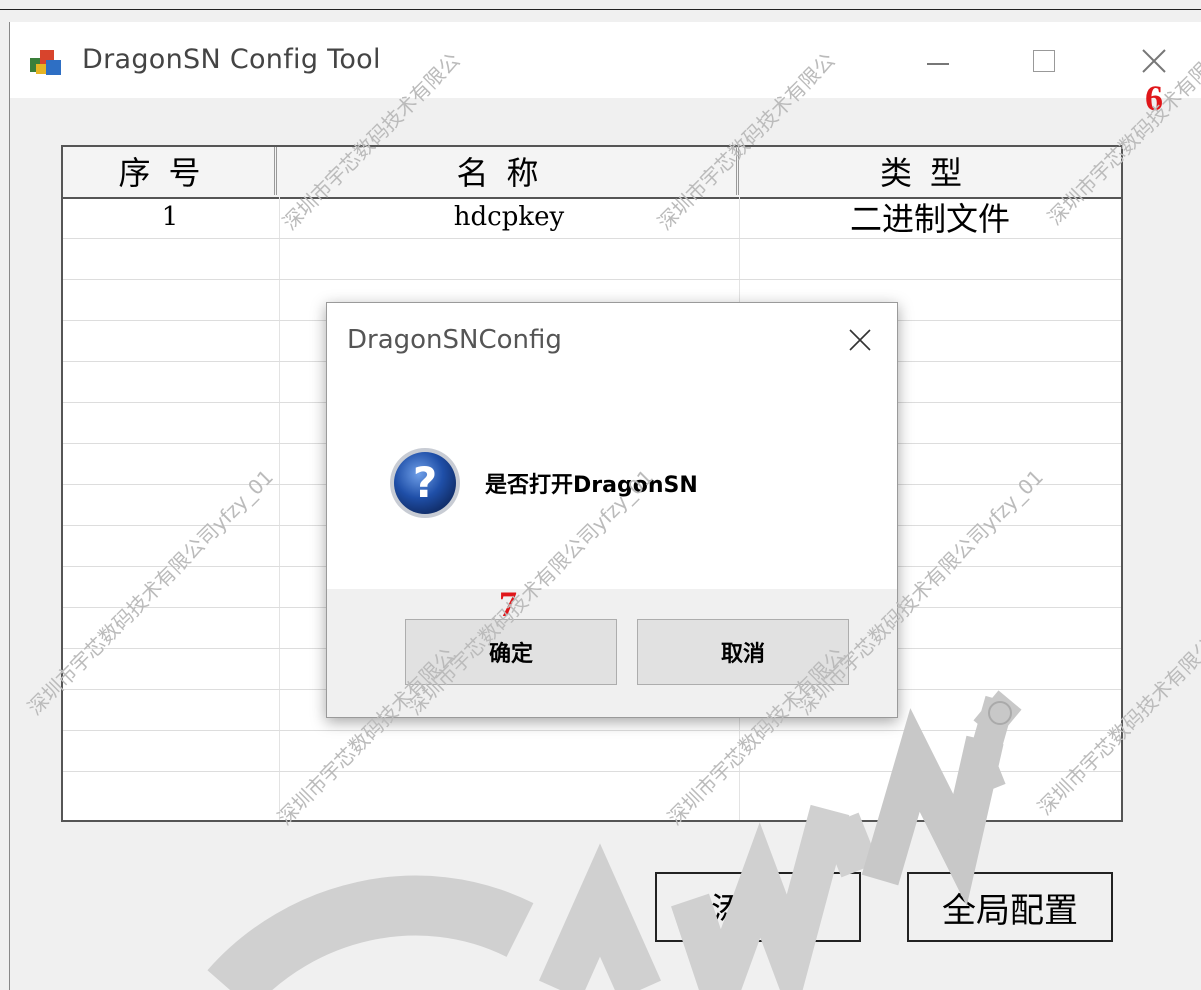 The image size is (1201, 990). Describe the element at coordinates (929, 219) in the screenshot. I see `row-type: 二进制文件` at that location.